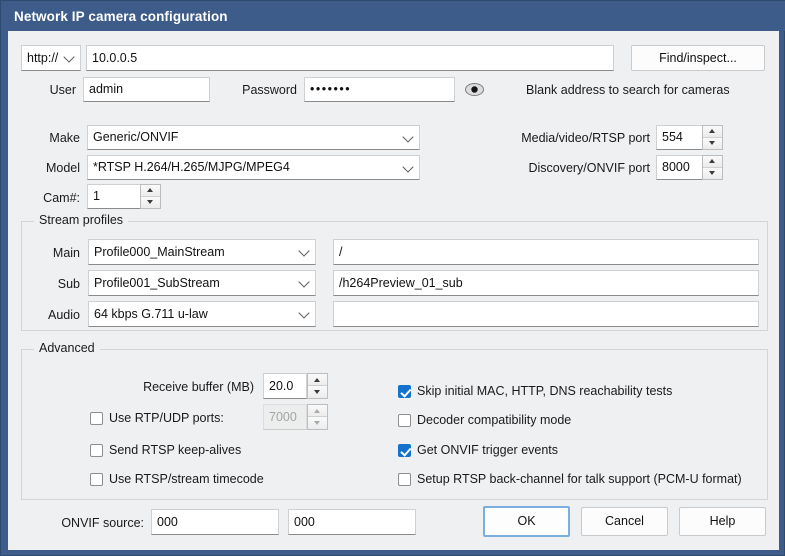 The height and width of the screenshot is (556, 785). I want to click on window-title: Network IP camera configuration, so click(121, 16).